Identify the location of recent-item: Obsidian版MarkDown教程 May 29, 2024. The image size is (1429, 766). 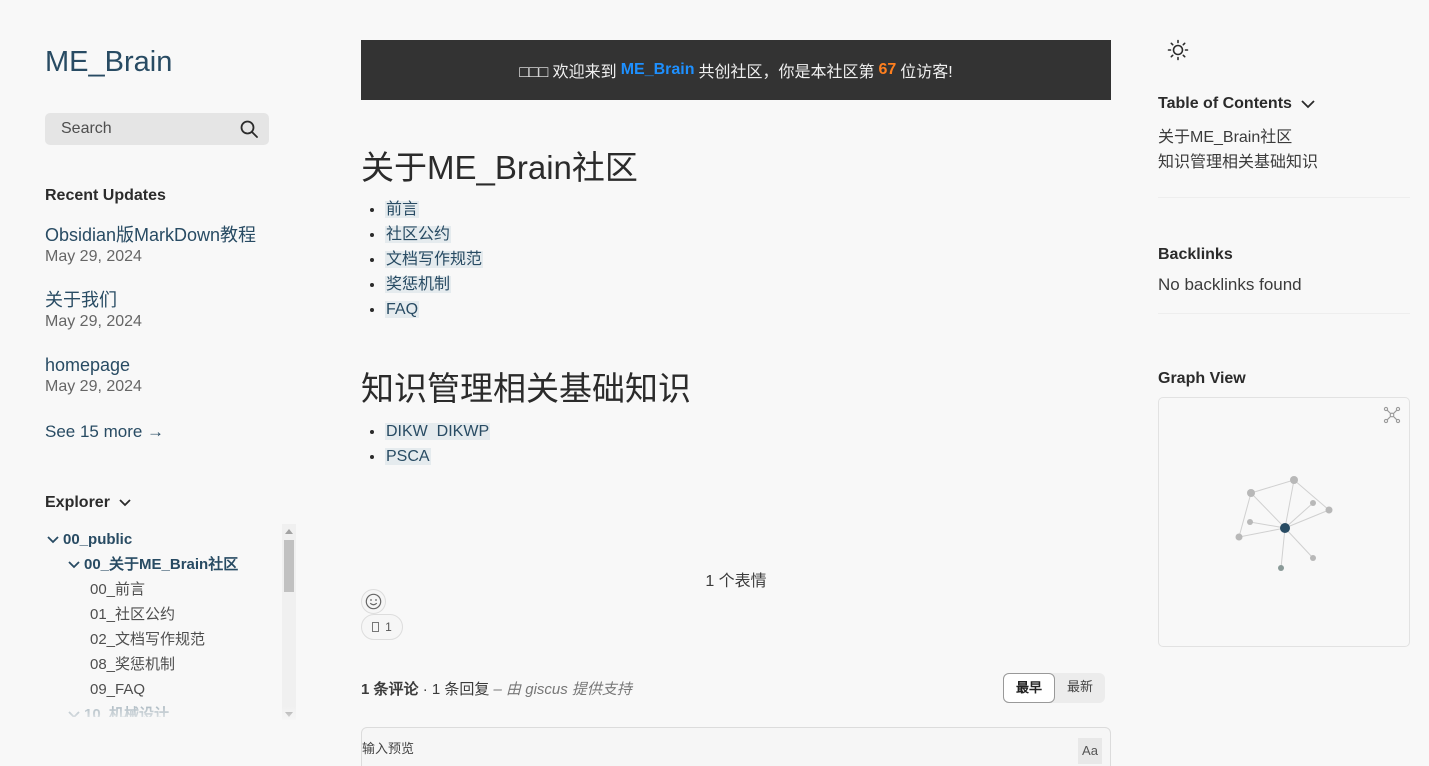
(165, 246).